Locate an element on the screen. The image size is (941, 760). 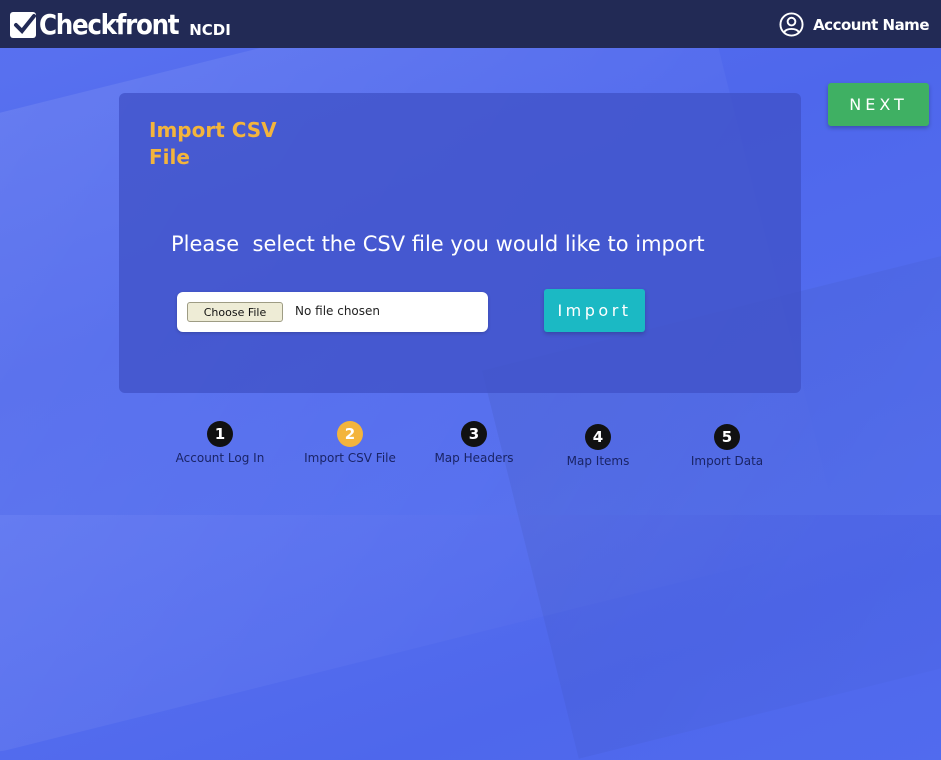
panel-title: Import CSV File is located at coordinates (213, 143).